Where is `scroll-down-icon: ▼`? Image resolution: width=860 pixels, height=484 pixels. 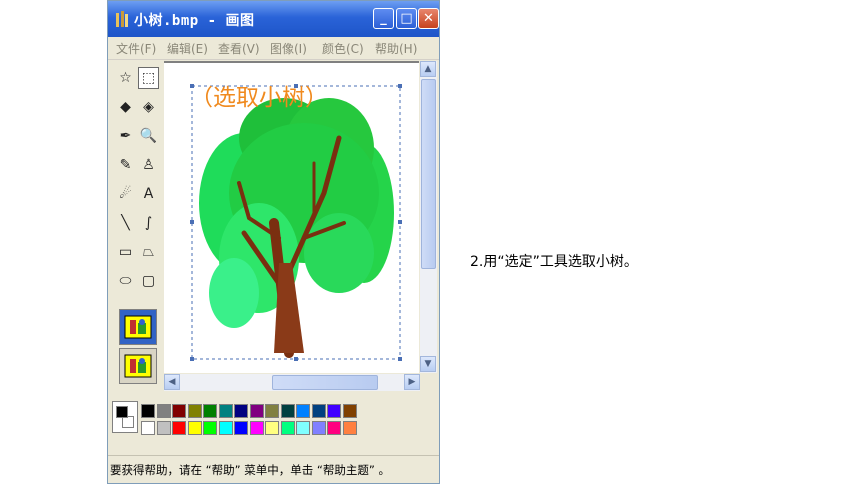 scroll-down-icon: ▼ is located at coordinates (428, 364).